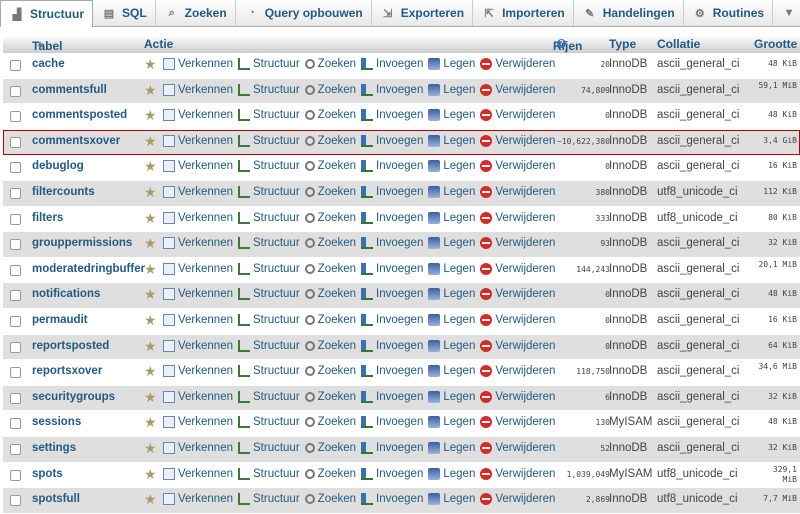  I want to click on column-collatie: Collatie, so click(678, 44).